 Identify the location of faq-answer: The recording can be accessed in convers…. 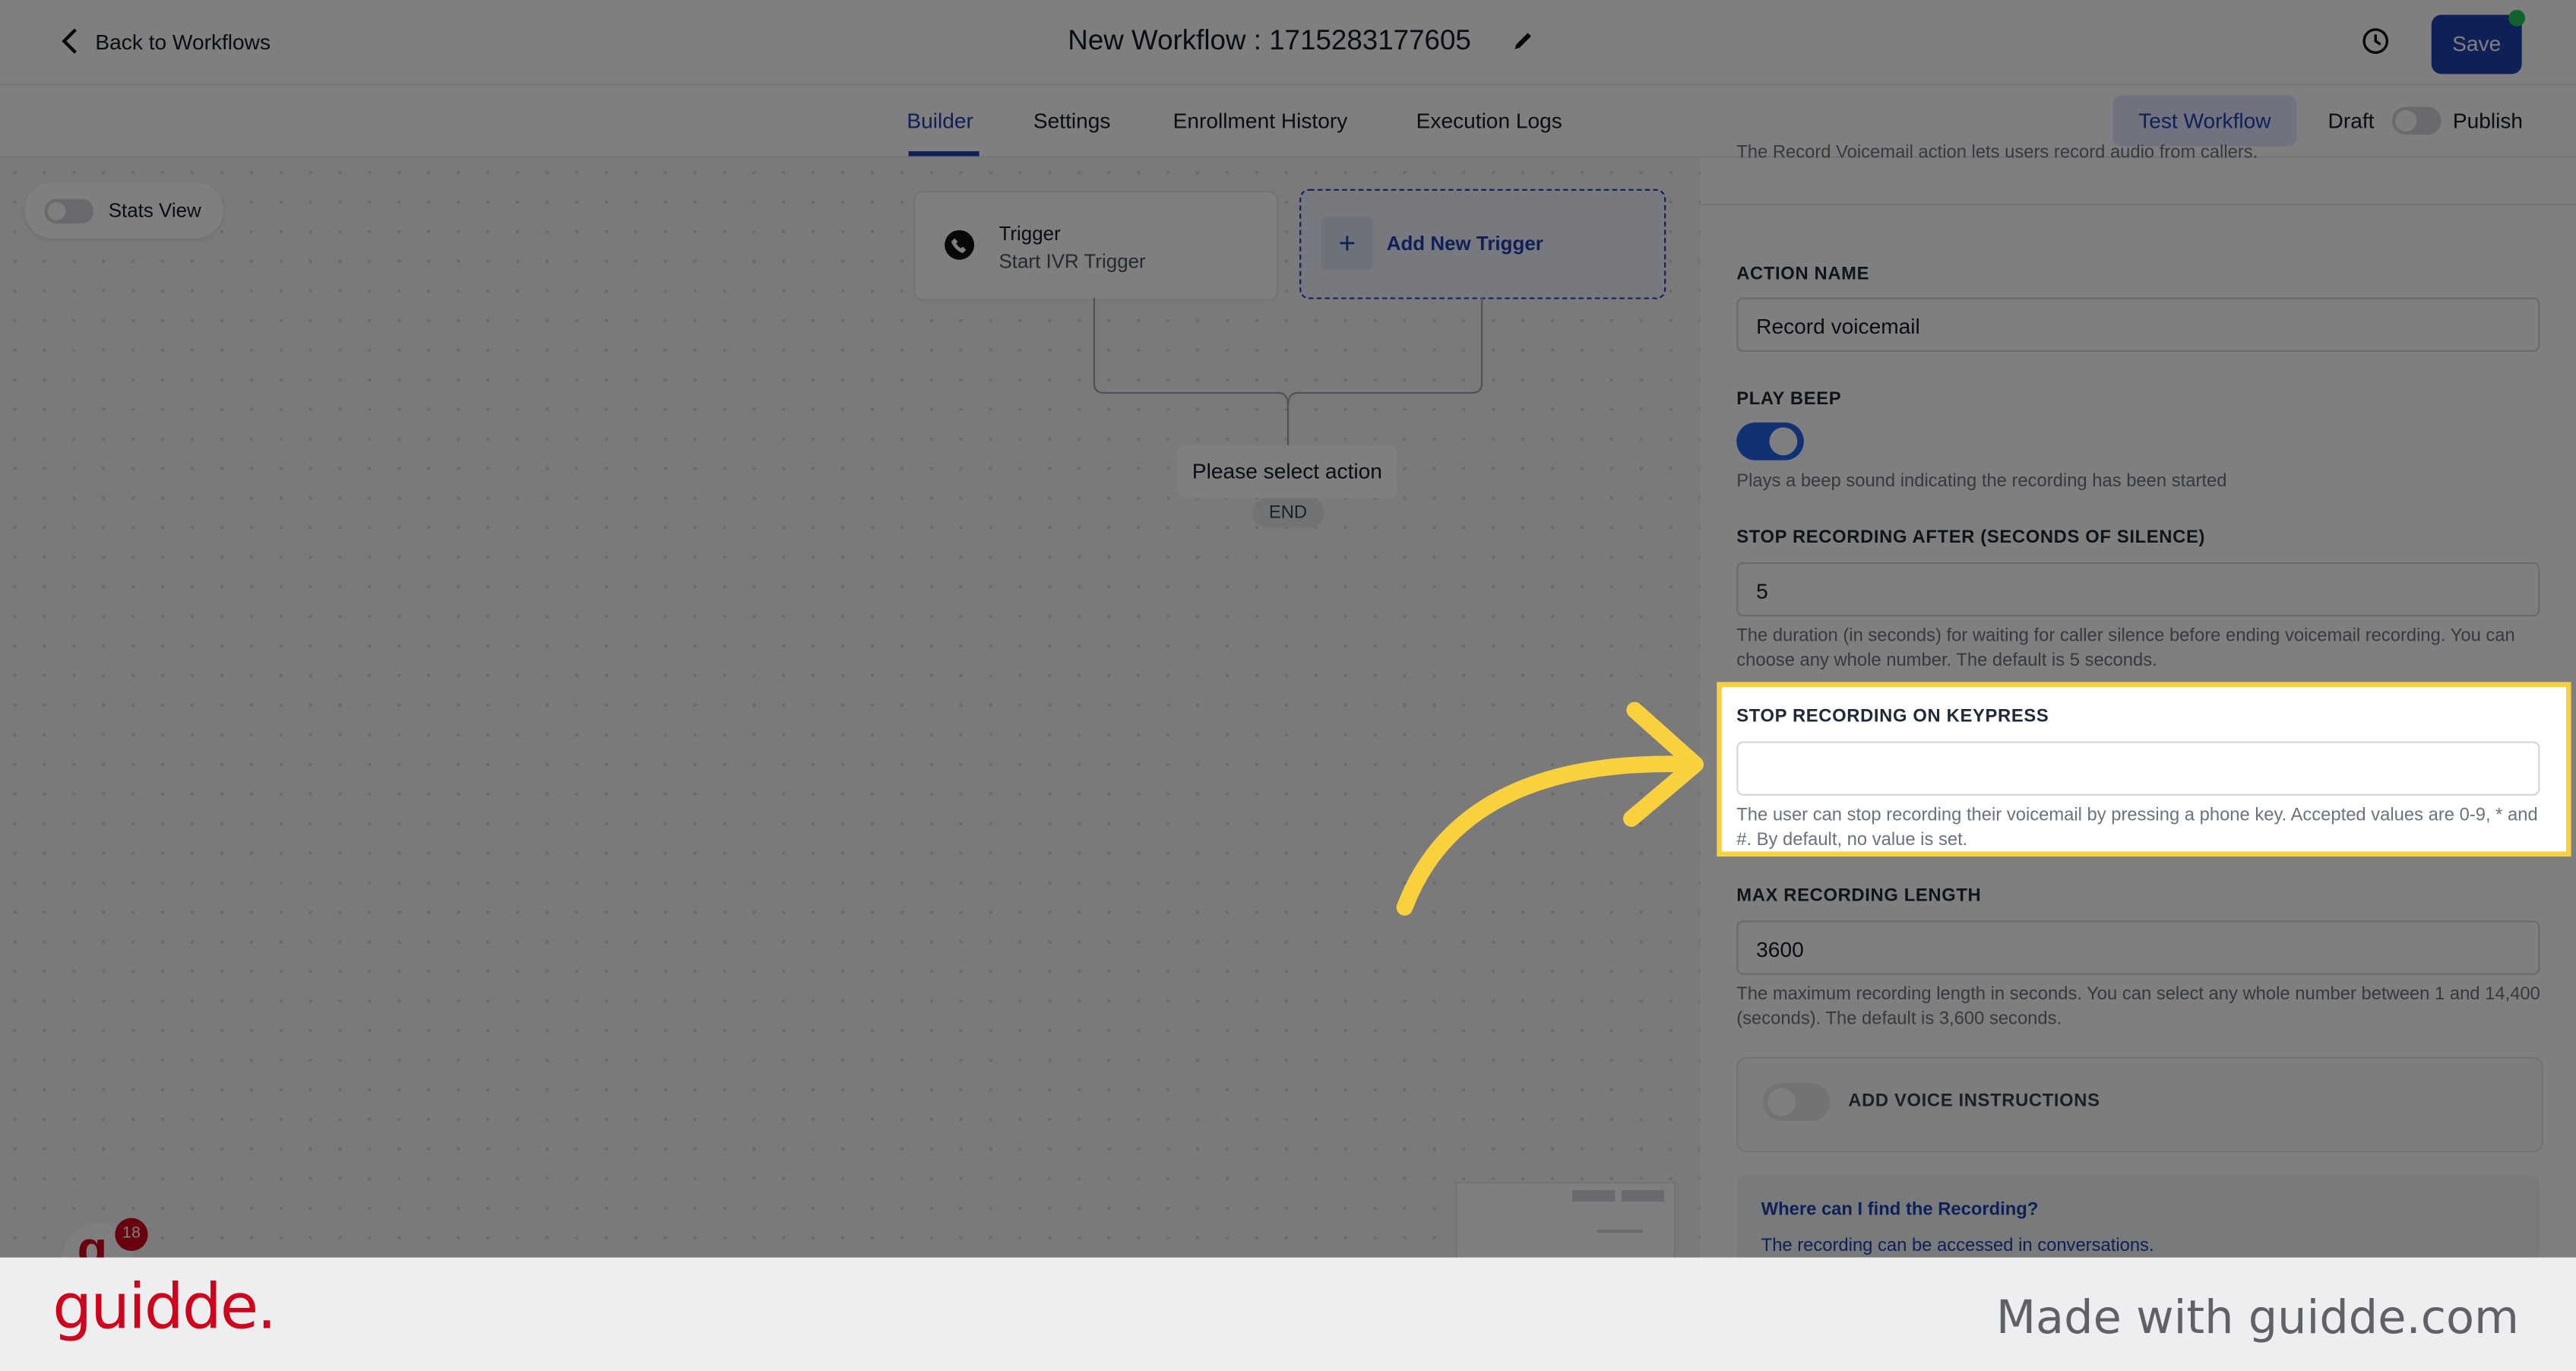
(1957, 1246).